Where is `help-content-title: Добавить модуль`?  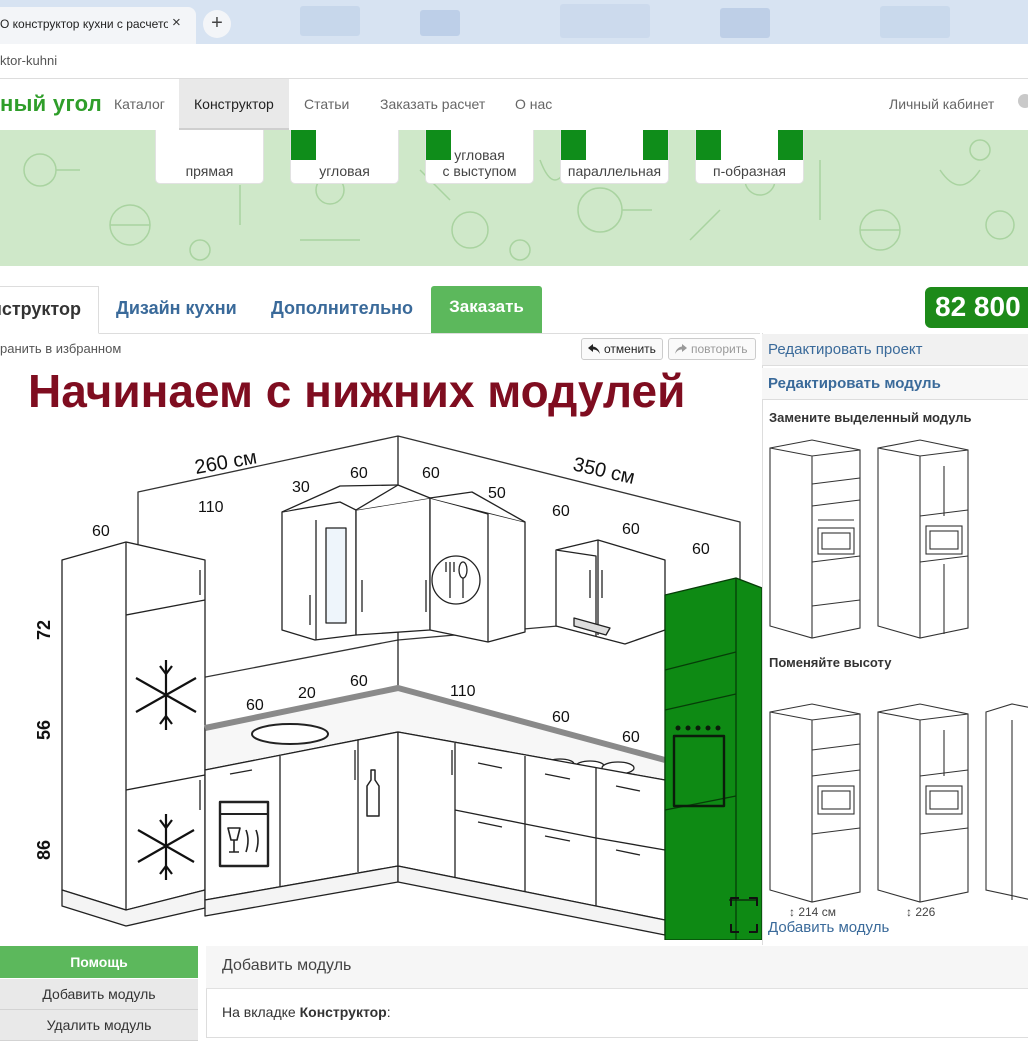
help-content-title: Добавить модуль is located at coordinates (287, 965).